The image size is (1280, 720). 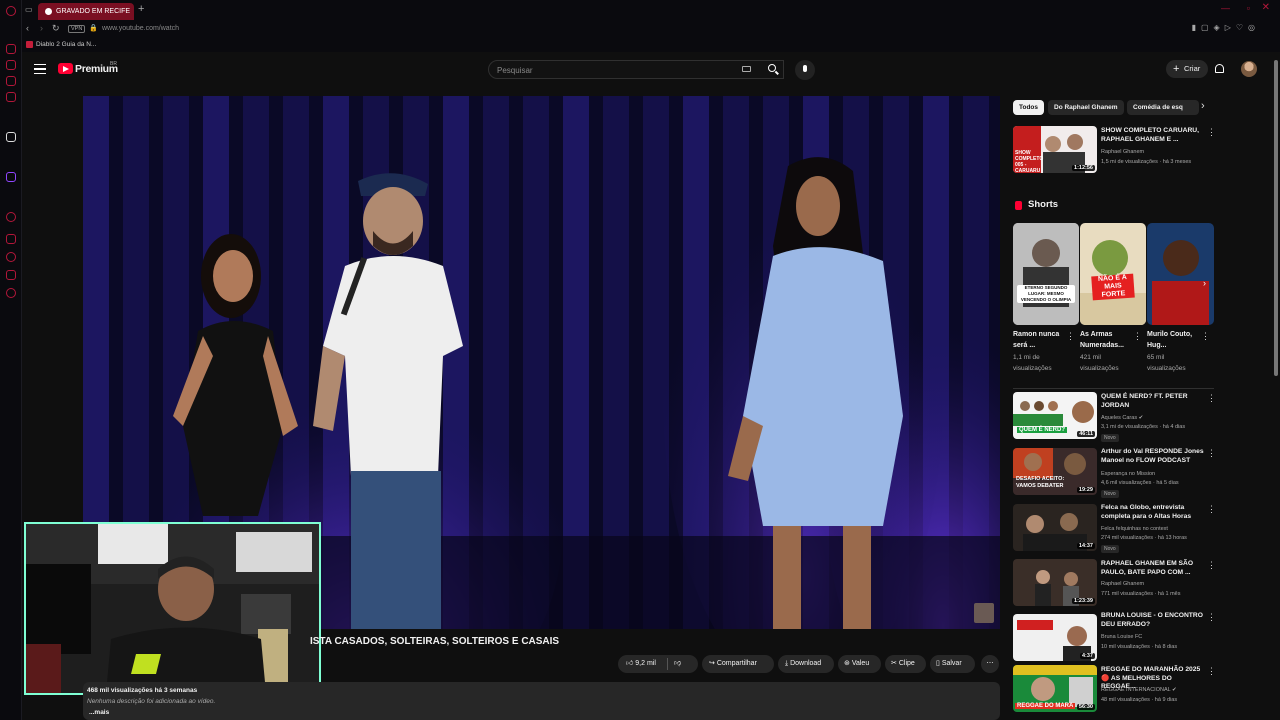 I want to click on menu-icon, so click(x=40, y=69).